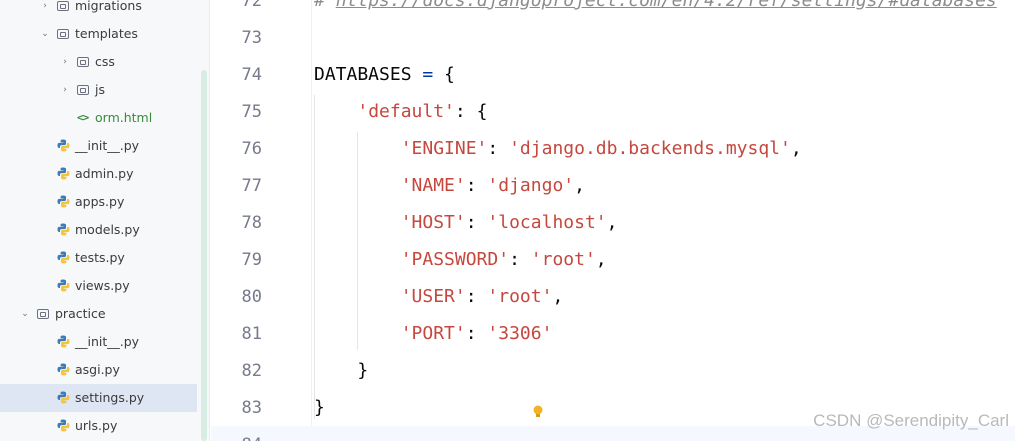 The height and width of the screenshot is (441, 1015). Describe the element at coordinates (110, 397) in the screenshot. I see `tree-item-label: settings.py` at that location.